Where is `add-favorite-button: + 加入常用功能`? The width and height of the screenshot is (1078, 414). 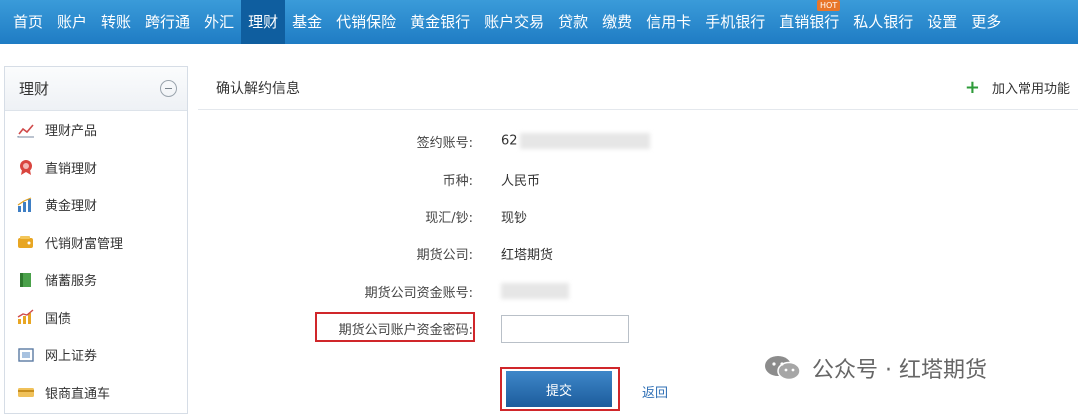
add-favorite-button: + 加入常用功能 is located at coordinates (1021, 87).